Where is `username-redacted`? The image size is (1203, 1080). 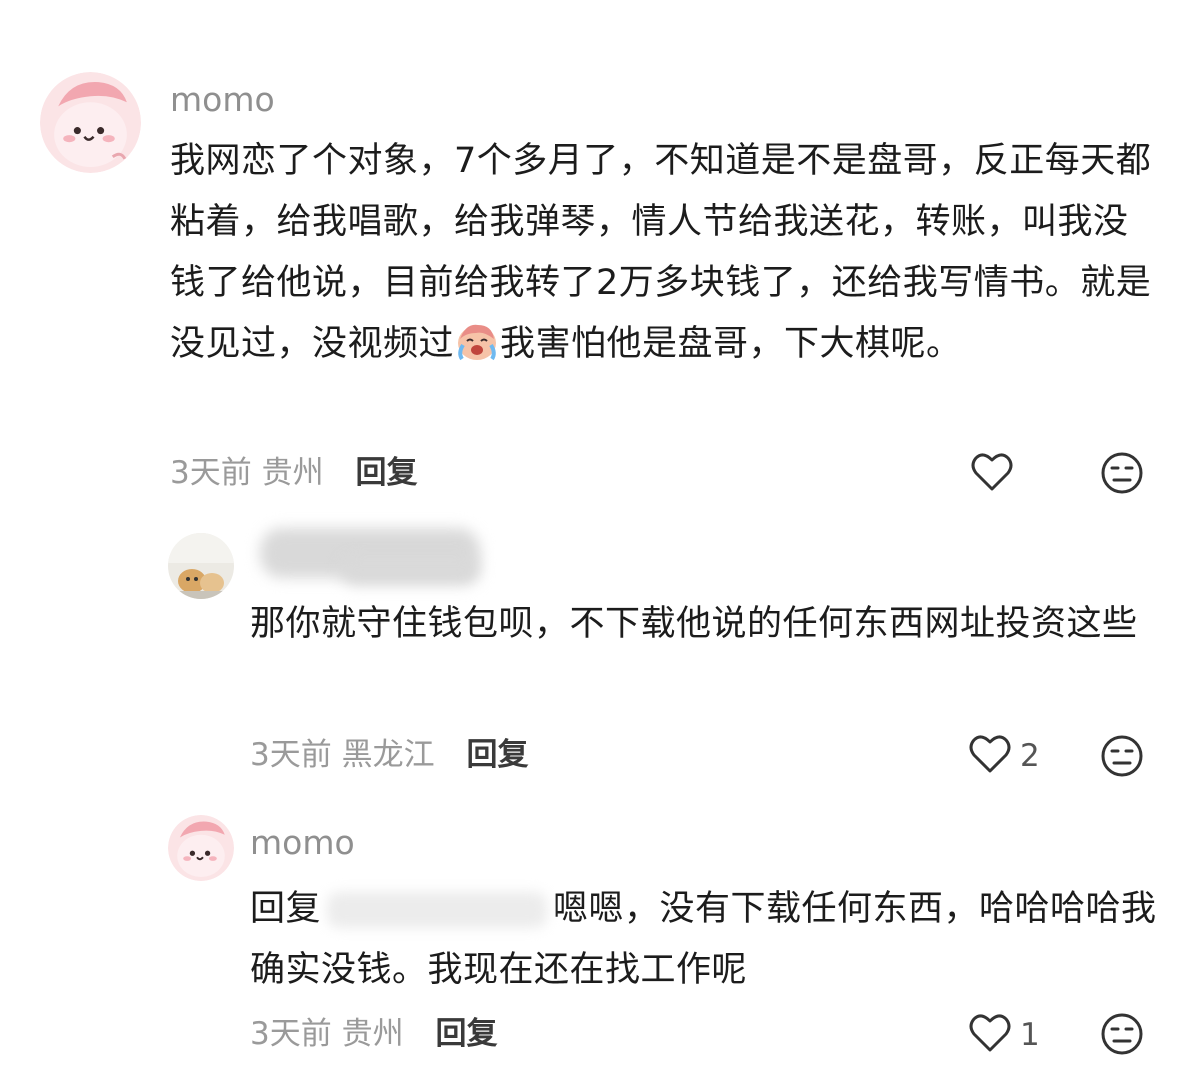
username-redacted is located at coordinates (410, 570).